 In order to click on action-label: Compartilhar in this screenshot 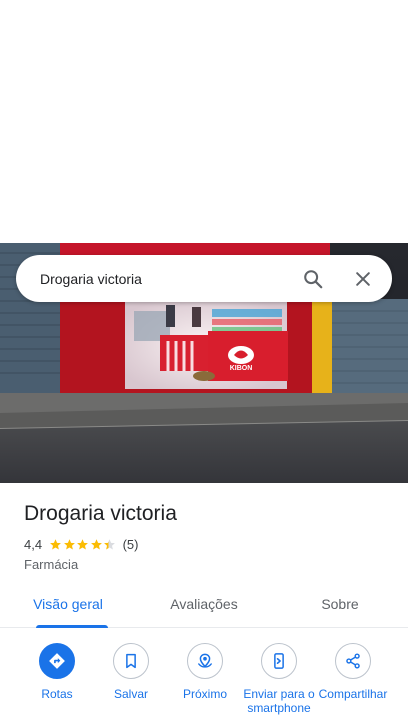, I will do `click(353, 694)`.